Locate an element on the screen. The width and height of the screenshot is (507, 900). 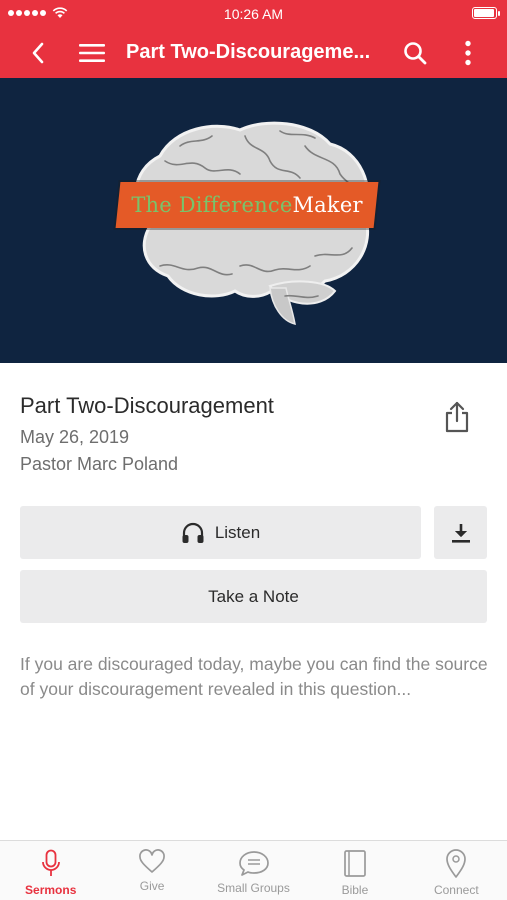
back-button is located at coordinates (38, 53).